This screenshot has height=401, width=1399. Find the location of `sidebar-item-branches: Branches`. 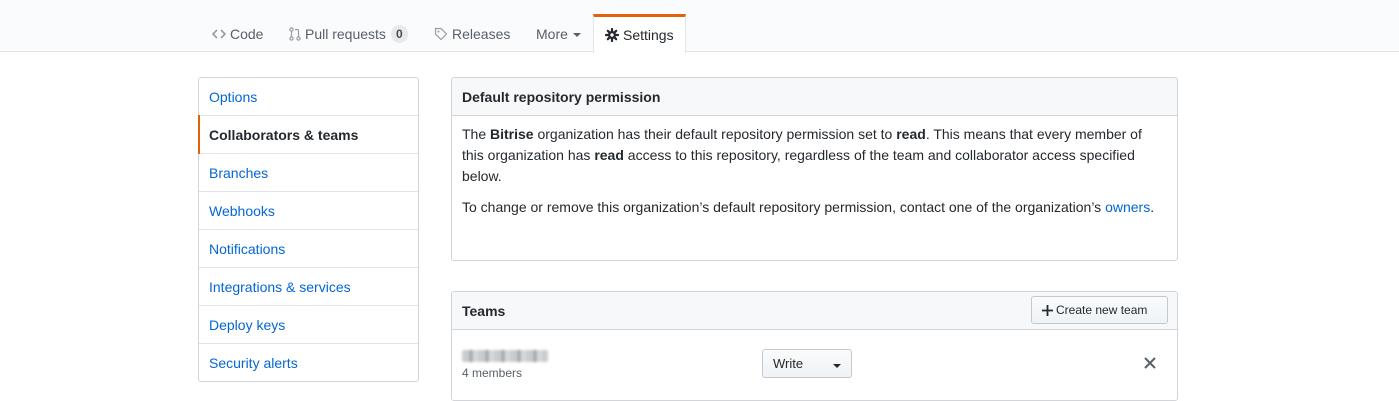

sidebar-item-branches: Branches is located at coordinates (308, 173).